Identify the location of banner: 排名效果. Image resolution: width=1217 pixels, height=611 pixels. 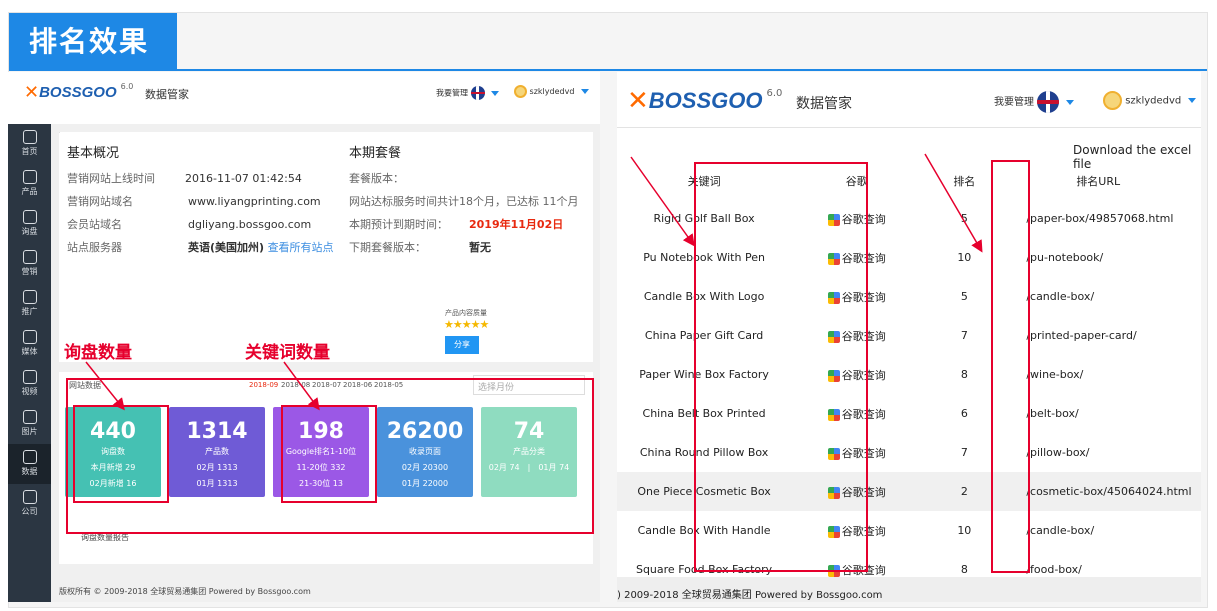
(608, 42).